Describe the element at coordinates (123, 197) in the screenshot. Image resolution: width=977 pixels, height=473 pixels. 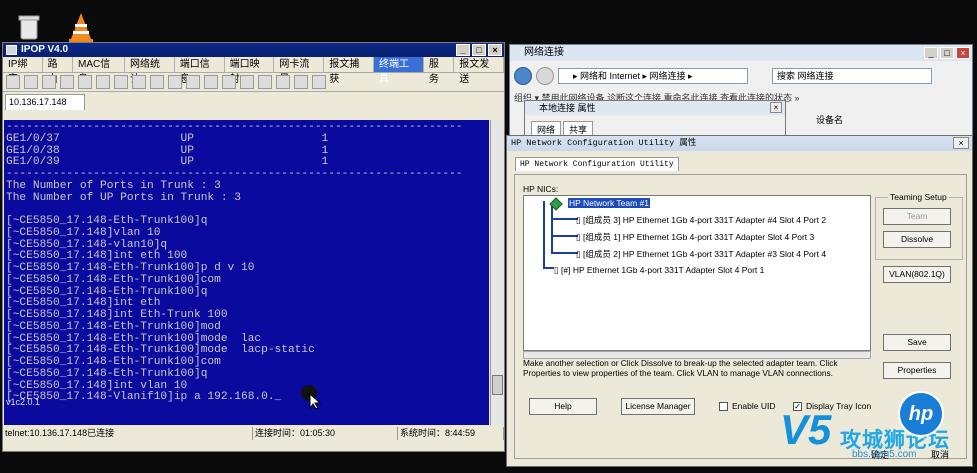
I see `terminal-line: The Number of UP Ports in Trunk : 3` at that location.